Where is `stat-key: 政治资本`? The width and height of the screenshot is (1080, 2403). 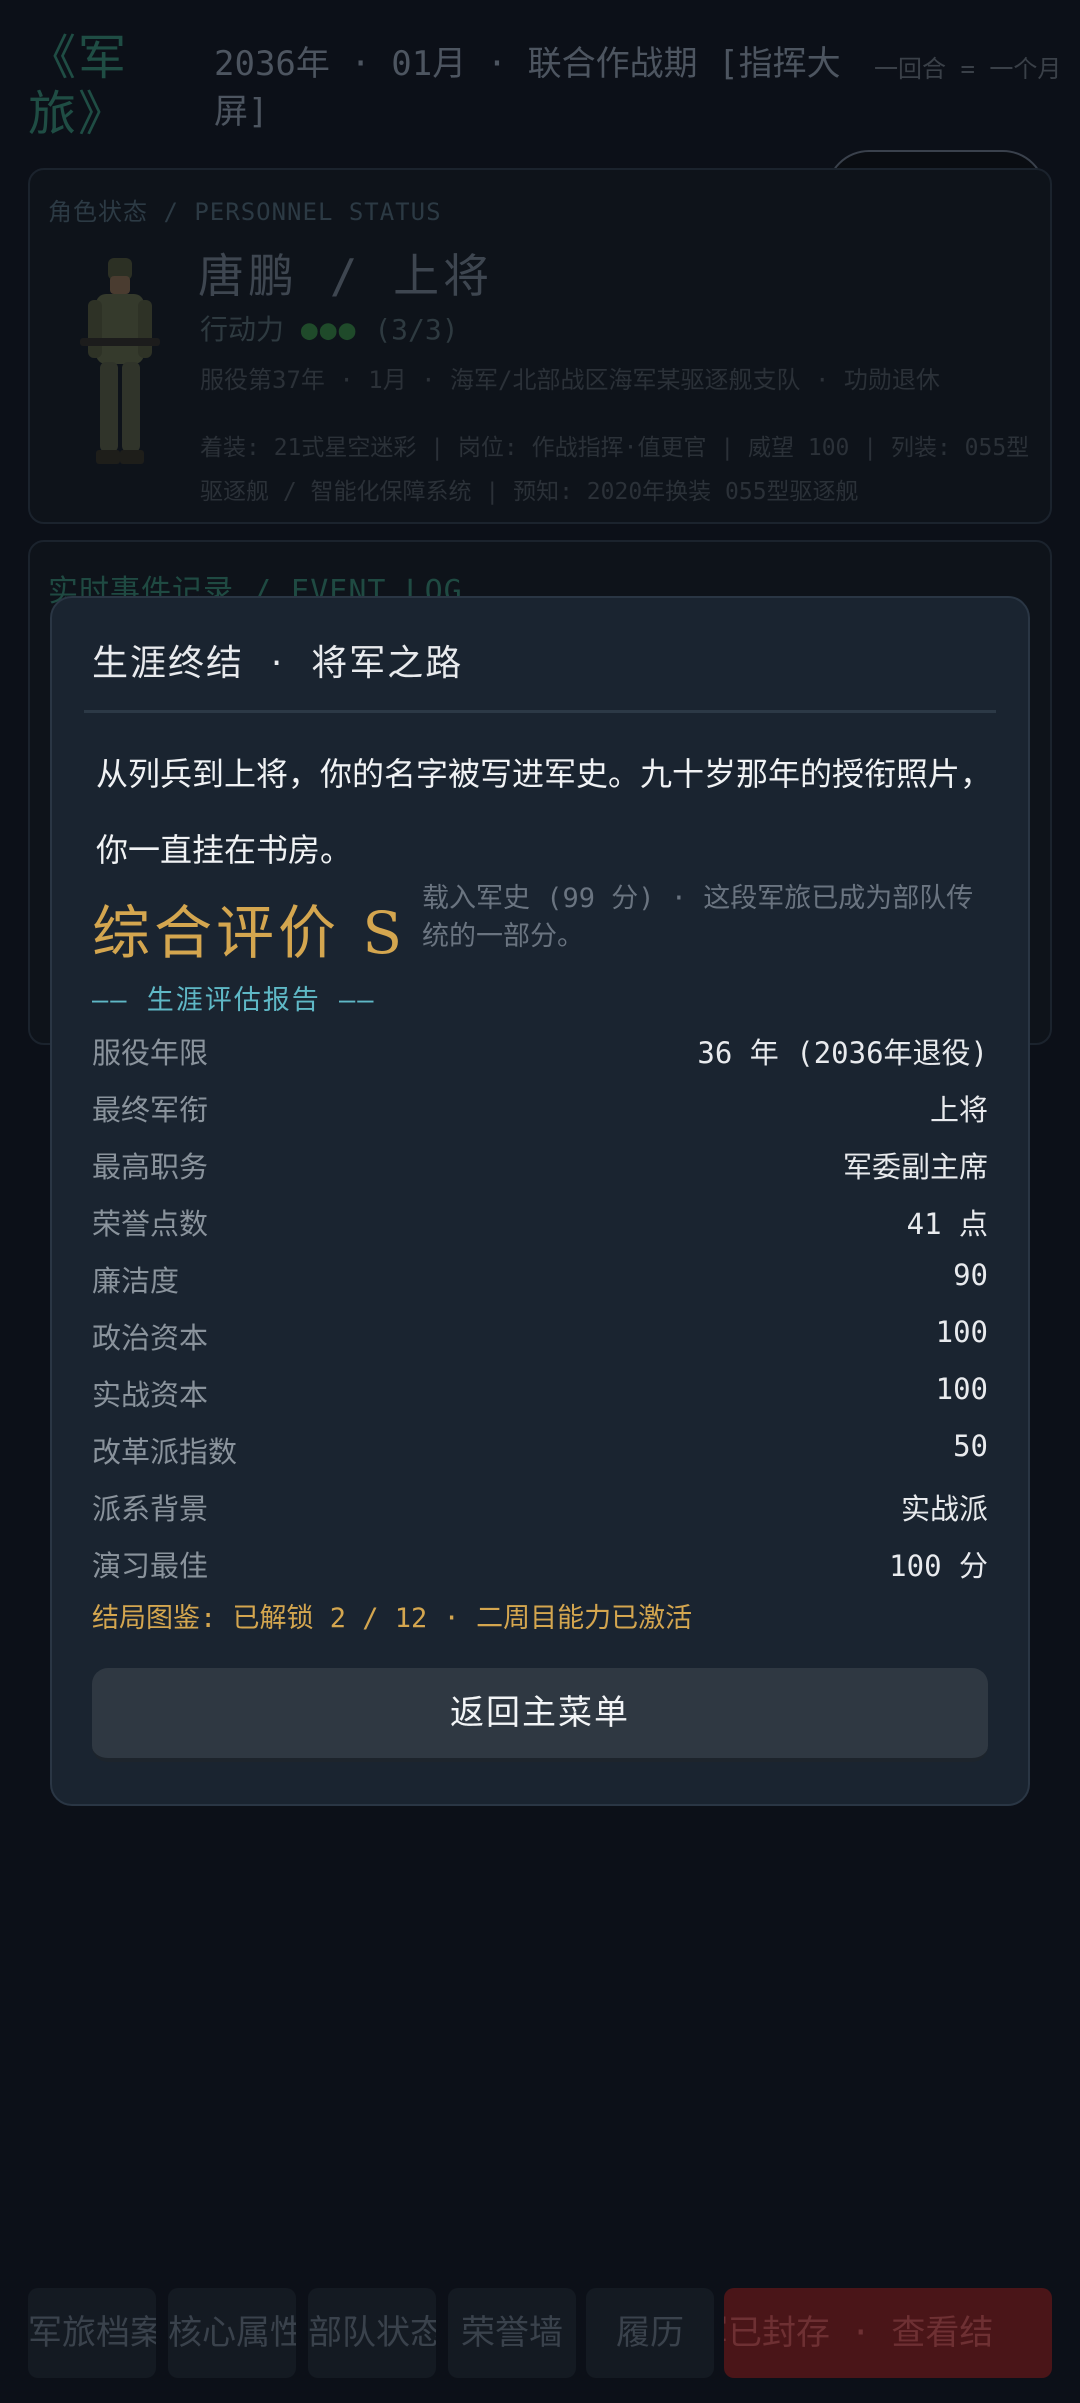
stat-key: 政治资本 is located at coordinates (150, 1338).